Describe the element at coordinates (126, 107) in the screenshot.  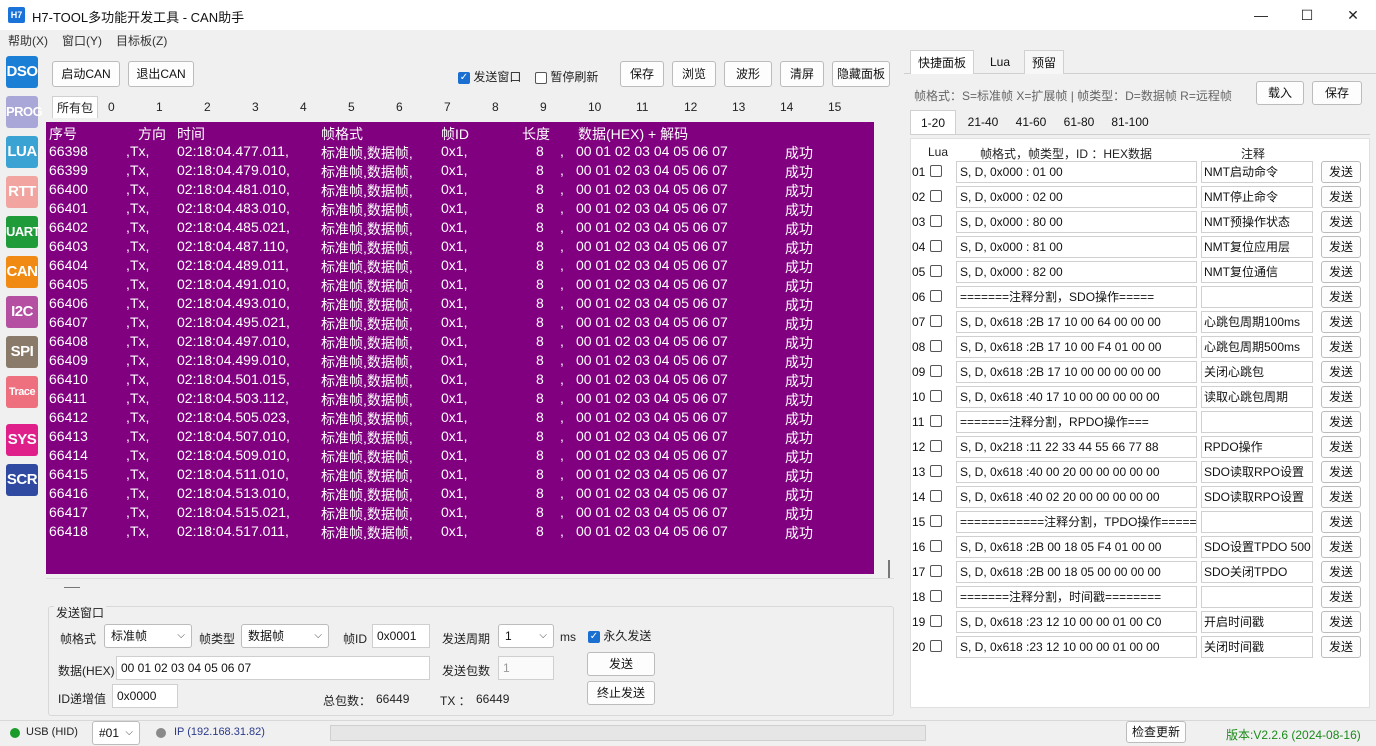
I see `tab-channel-0: 0` at that location.